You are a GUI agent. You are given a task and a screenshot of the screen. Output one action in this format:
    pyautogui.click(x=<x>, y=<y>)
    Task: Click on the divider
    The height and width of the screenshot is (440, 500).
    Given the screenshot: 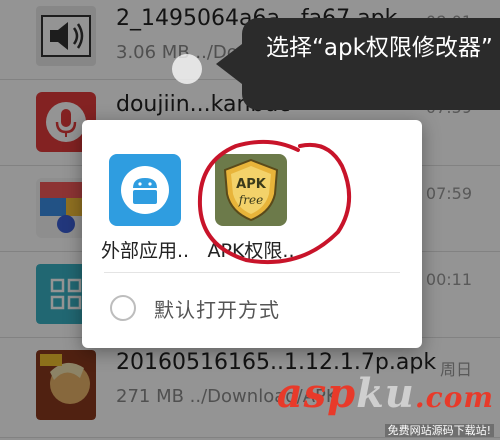 What is the action you would take?
    pyautogui.click(x=252, y=272)
    